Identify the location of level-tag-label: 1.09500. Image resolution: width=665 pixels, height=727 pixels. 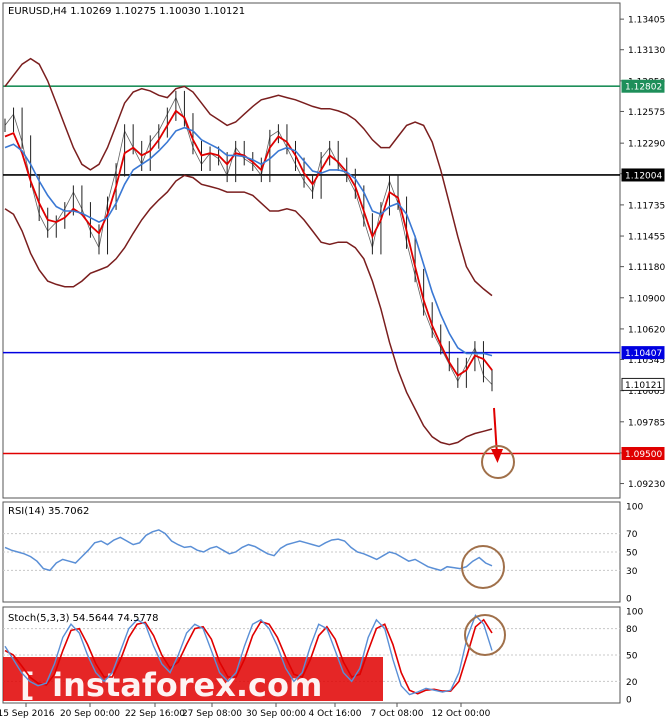
(643, 455).